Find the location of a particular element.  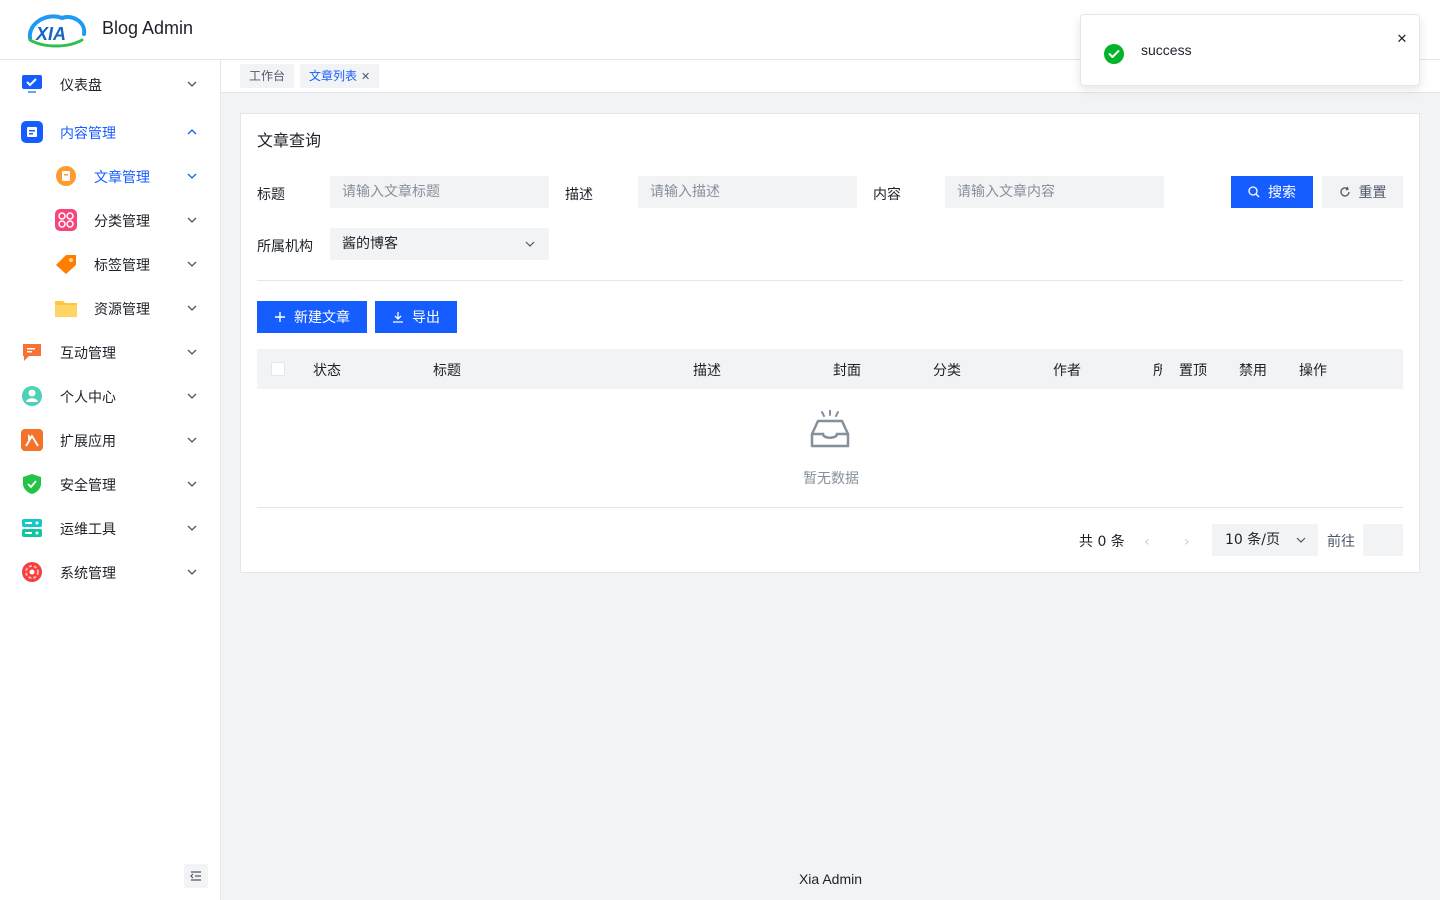

collapse-sidebar-button is located at coordinates (196, 876).